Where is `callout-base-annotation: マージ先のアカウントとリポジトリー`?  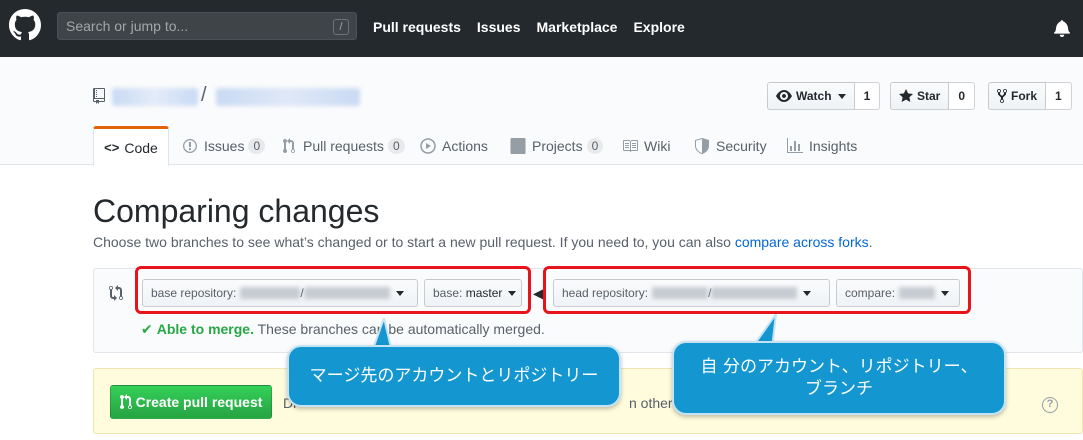 callout-base-annotation: マージ先のアカウントとリポジトリー is located at coordinates (454, 376).